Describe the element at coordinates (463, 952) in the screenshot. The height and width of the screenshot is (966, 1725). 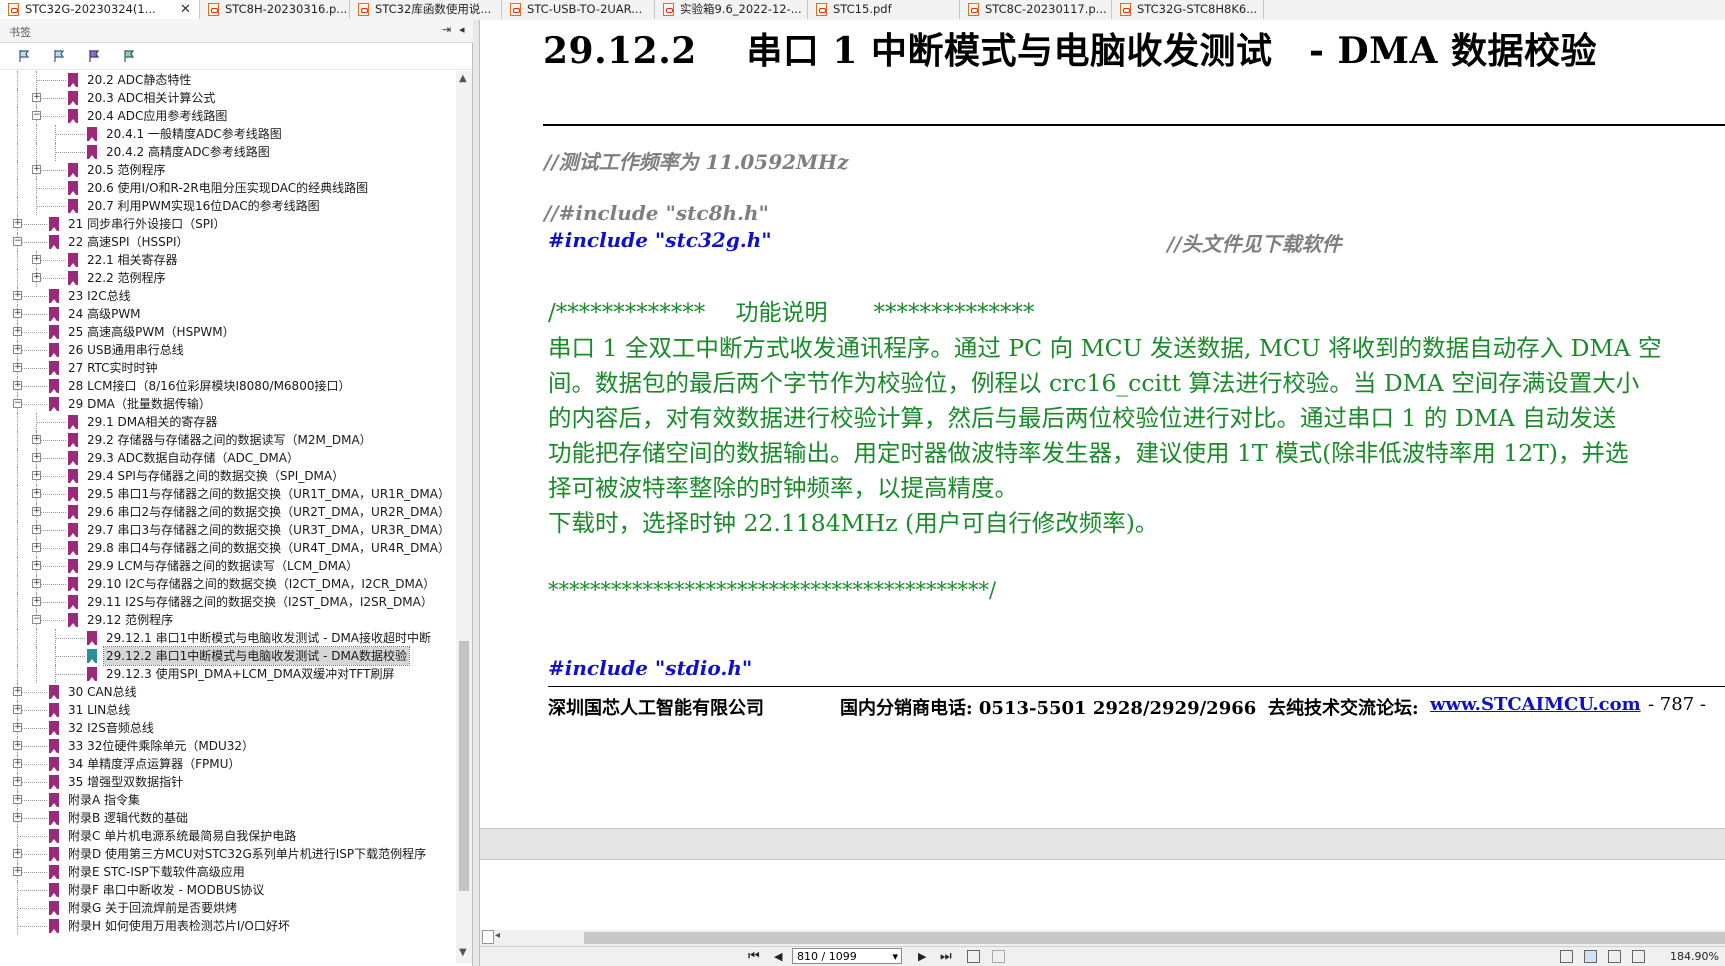
I see `scroll-down-icon: ▼` at that location.